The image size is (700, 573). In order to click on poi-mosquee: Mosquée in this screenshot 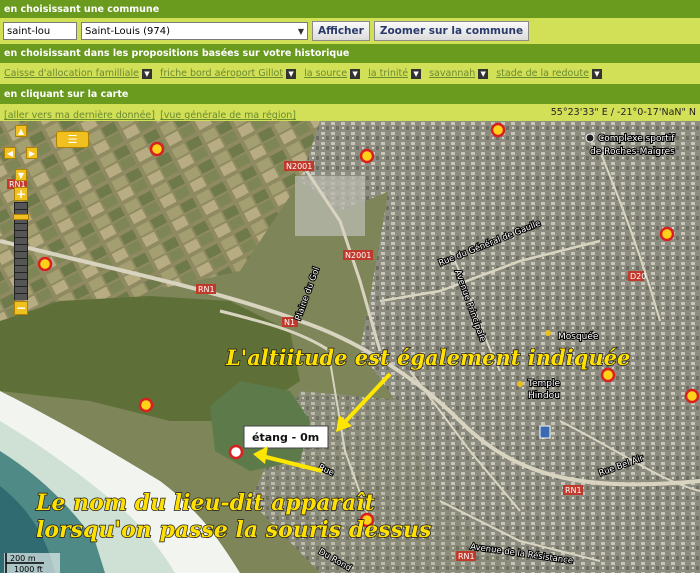, I will do `click(578, 336)`.